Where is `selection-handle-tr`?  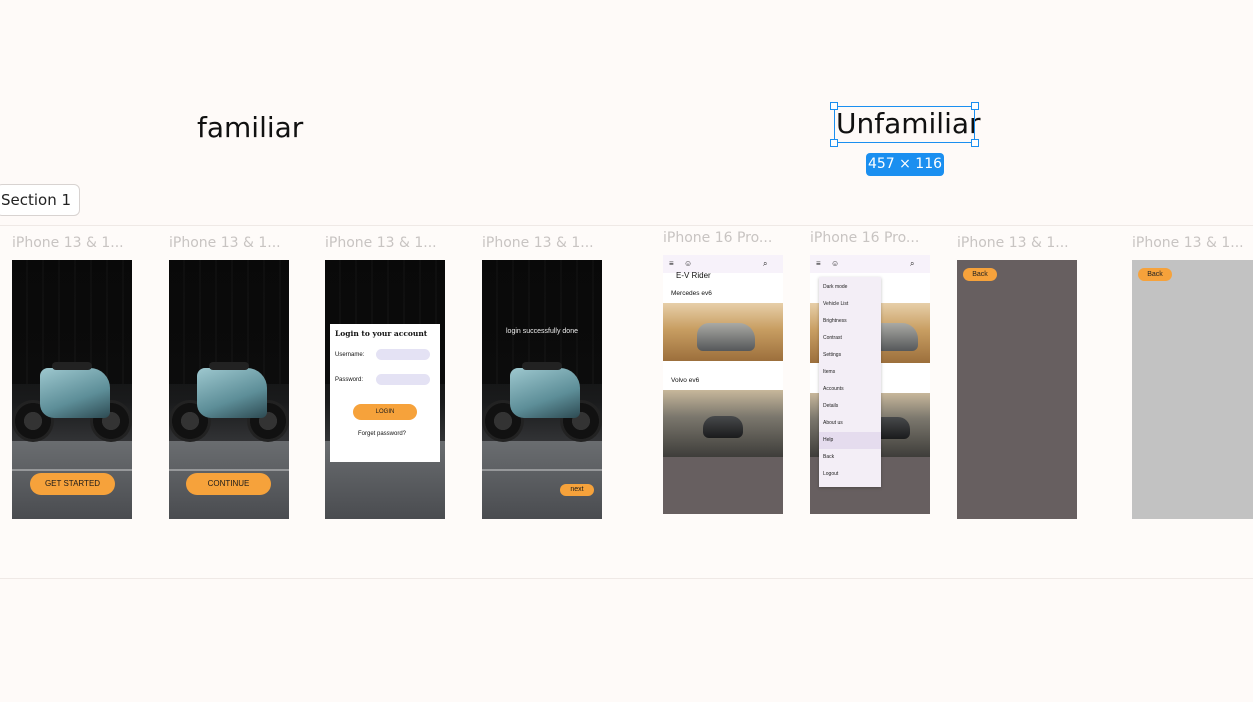
selection-handle-tr is located at coordinates (975, 106).